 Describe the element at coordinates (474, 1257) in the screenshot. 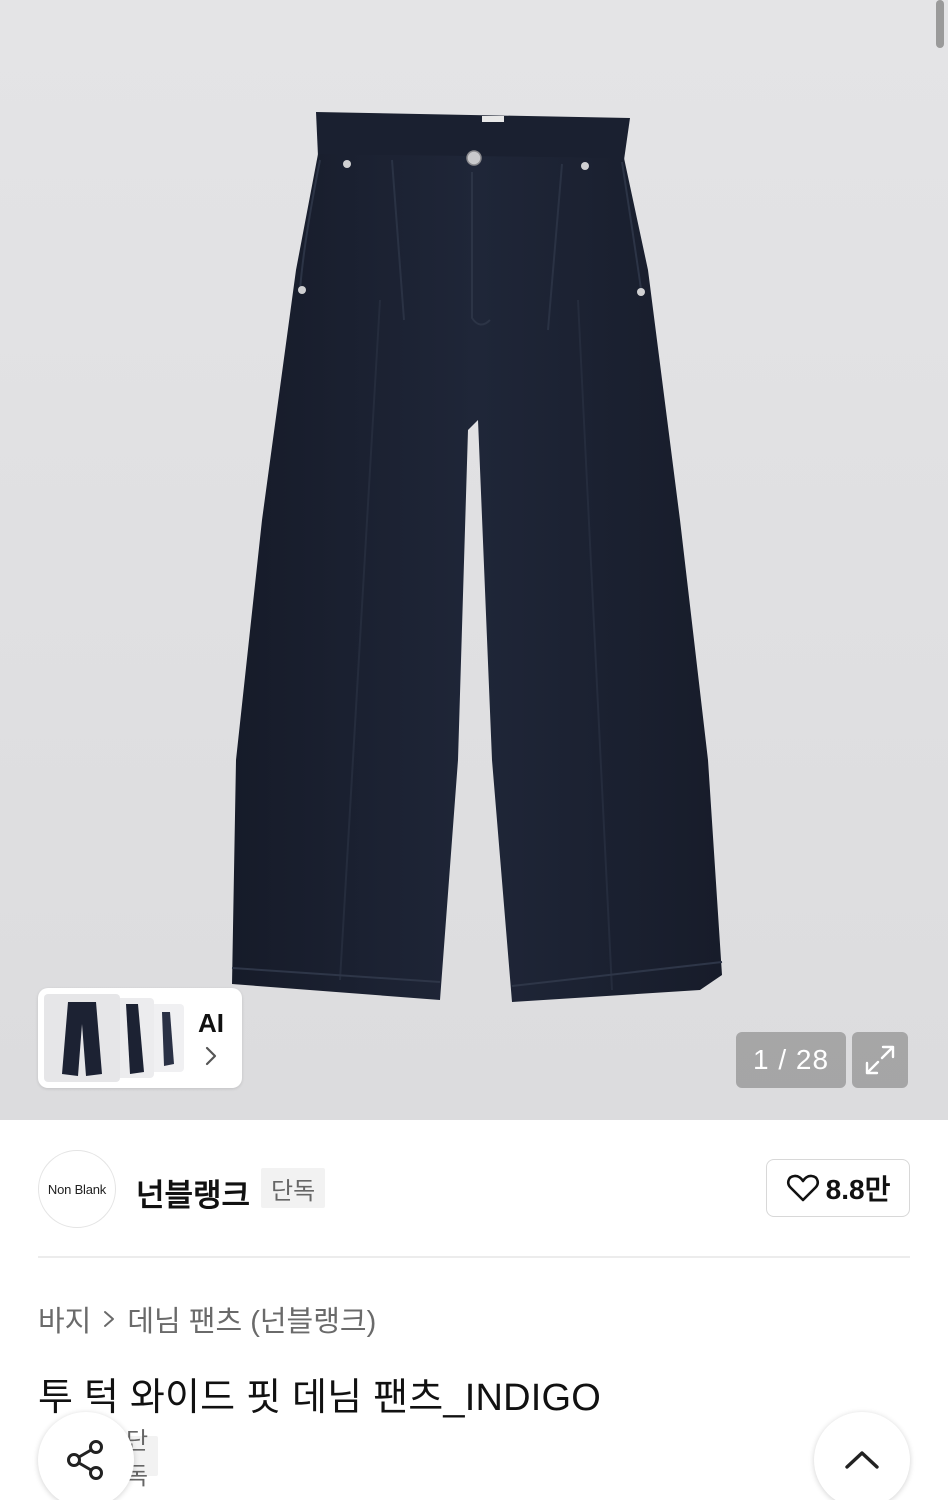

I see `divider` at that location.